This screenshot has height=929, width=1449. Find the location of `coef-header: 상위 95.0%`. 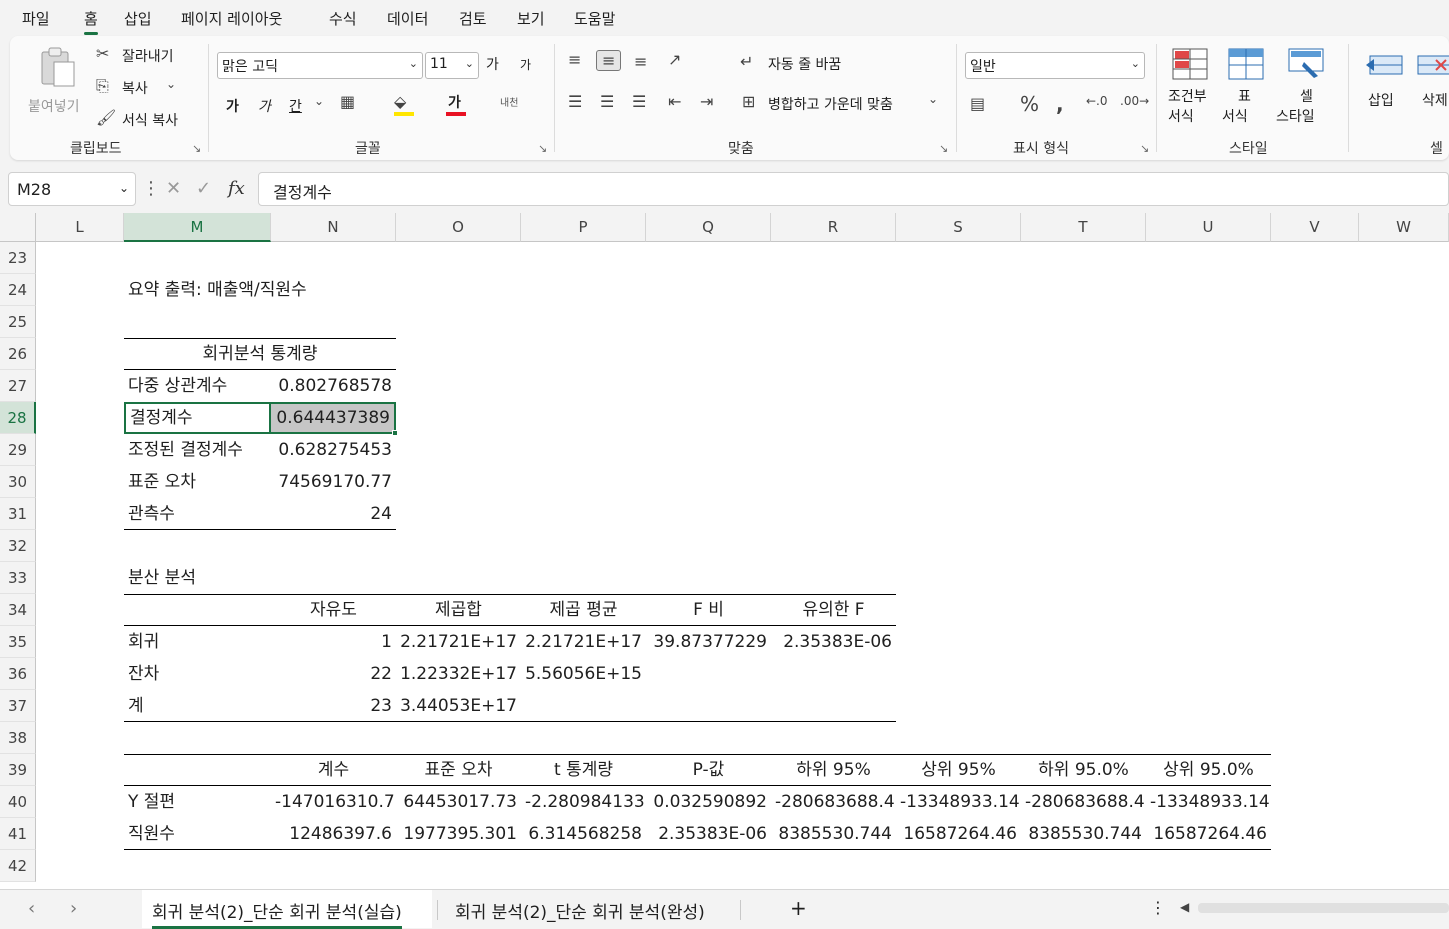

coef-header: 상위 95.0% is located at coordinates (1208, 770).